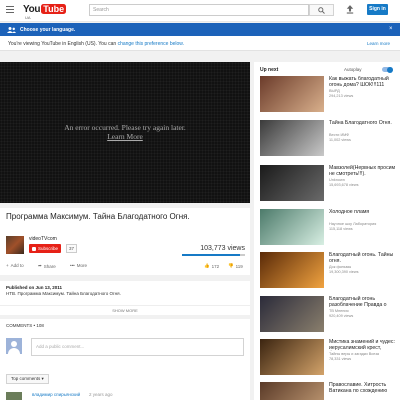 This screenshot has height=400, width=400. Describe the element at coordinates (215, 266) in the screenshot. I see `like-count: 172` at that location.